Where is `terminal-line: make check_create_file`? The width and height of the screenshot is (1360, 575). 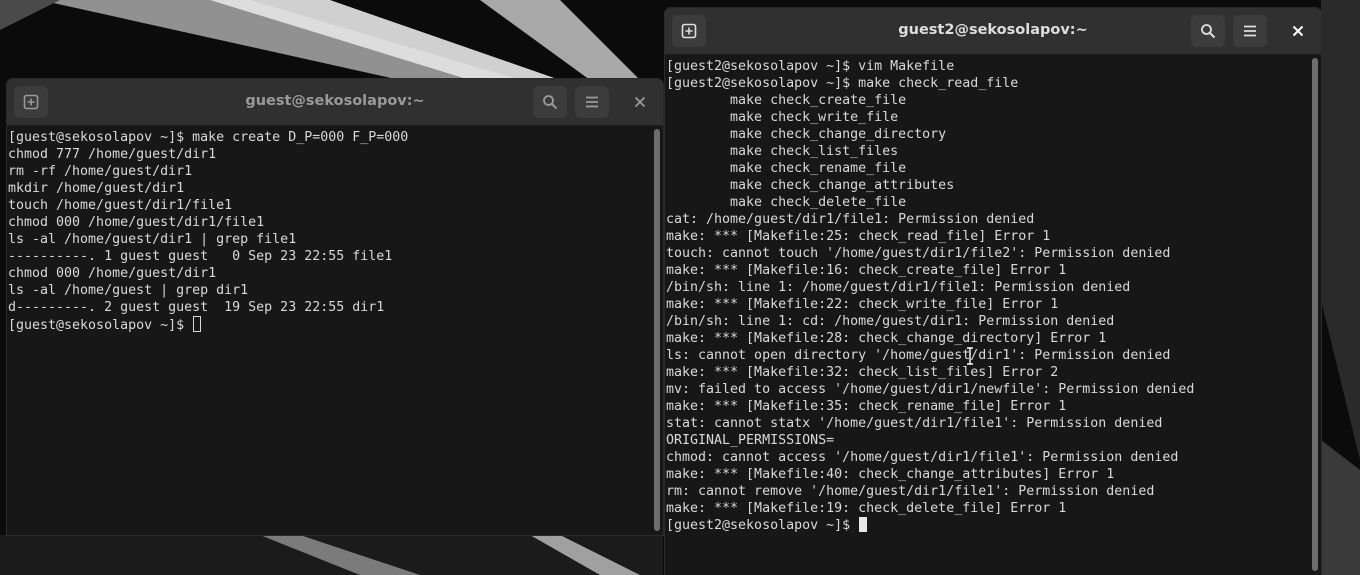 terminal-line: make check_create_file is located at coordinates (786, 100).